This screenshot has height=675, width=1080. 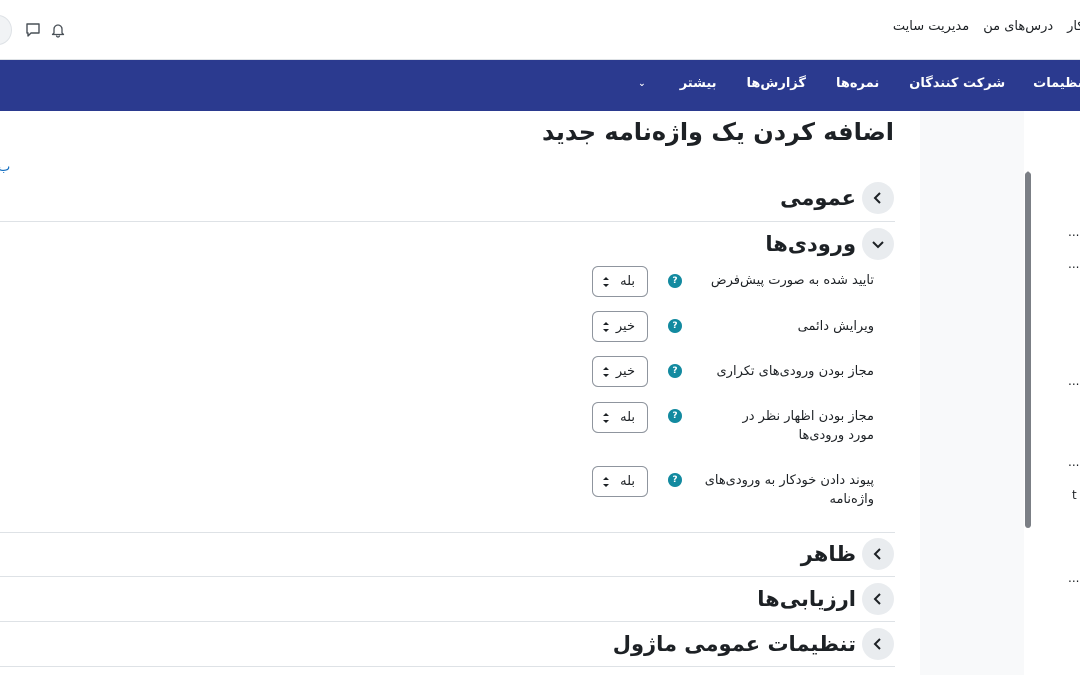 I want to click on scroll-up-arrow-icon, so click(x=1028, y=168).